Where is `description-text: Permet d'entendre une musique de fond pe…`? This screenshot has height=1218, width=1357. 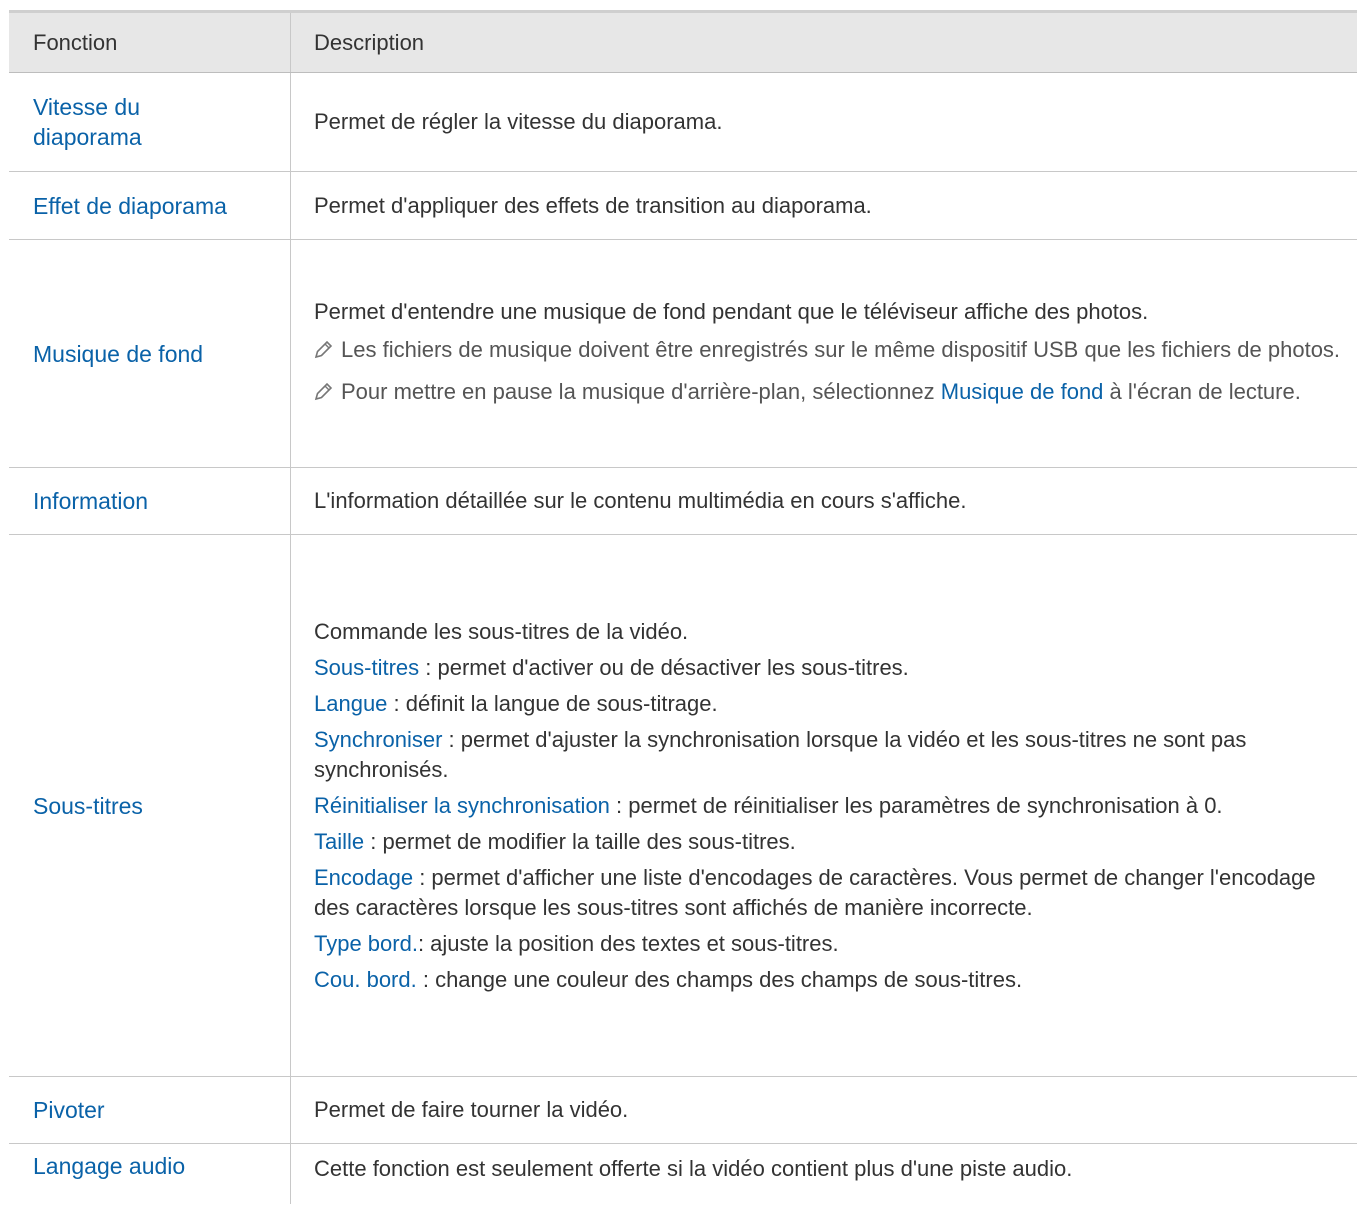 description-text: Permet d'entendre une musique de fond pe… is located at coordinates (731, 311).